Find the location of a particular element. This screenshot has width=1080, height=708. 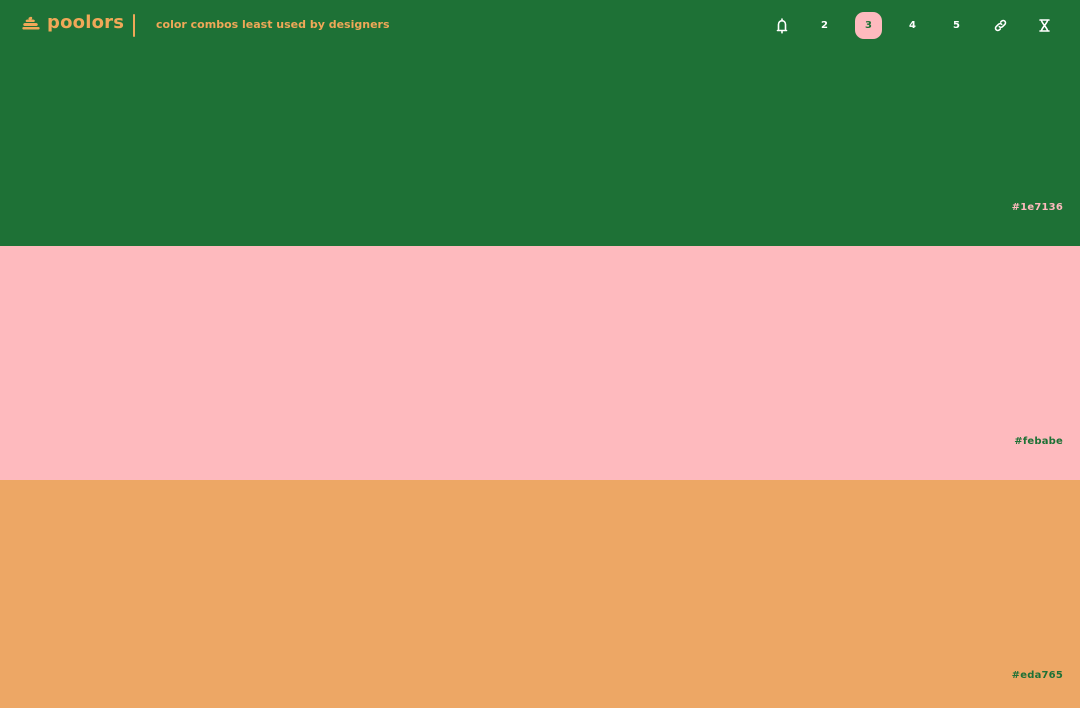

app-name: poolors is located at coordinates (86, 22).